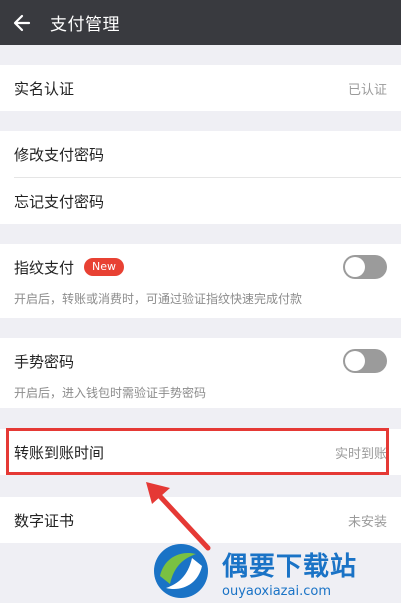  What do you see at coordinates (158, 299) in the screenshot?
I see `fingerprint-desc: 开启后，转账或消费时，可通过验证指纹快速完成付款` at bounding box center [158, 299].